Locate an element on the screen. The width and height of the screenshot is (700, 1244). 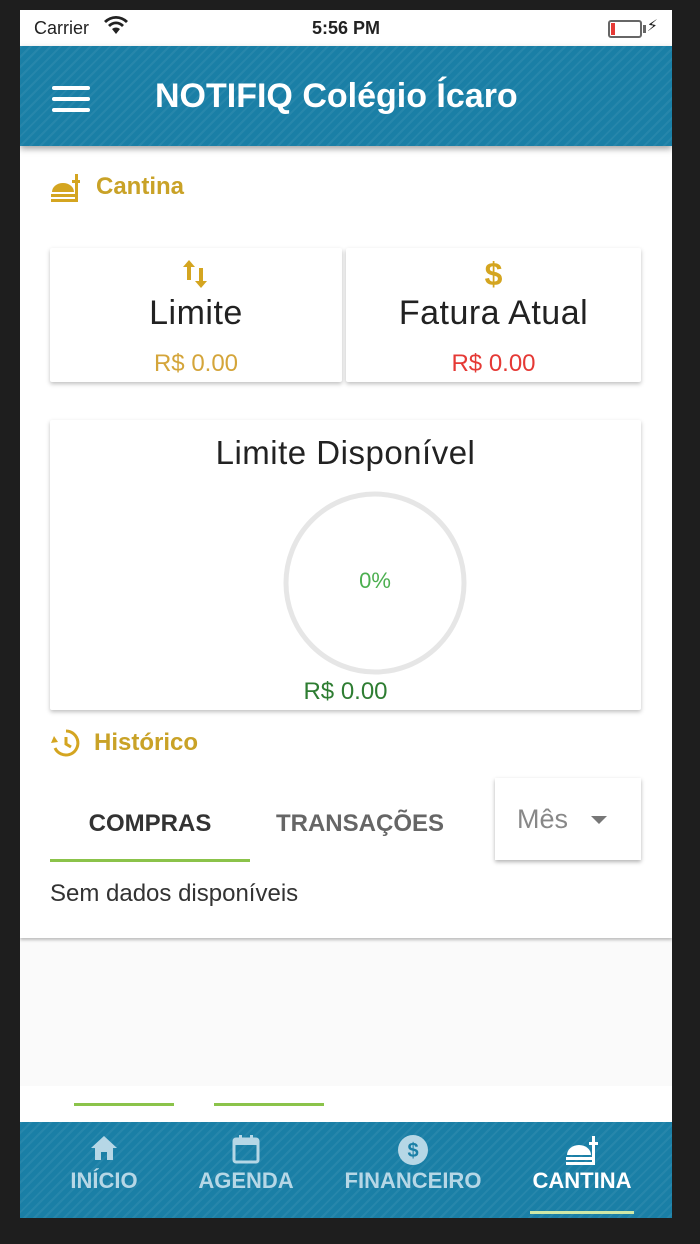
home-icon is located at coordinates (104, 1148).